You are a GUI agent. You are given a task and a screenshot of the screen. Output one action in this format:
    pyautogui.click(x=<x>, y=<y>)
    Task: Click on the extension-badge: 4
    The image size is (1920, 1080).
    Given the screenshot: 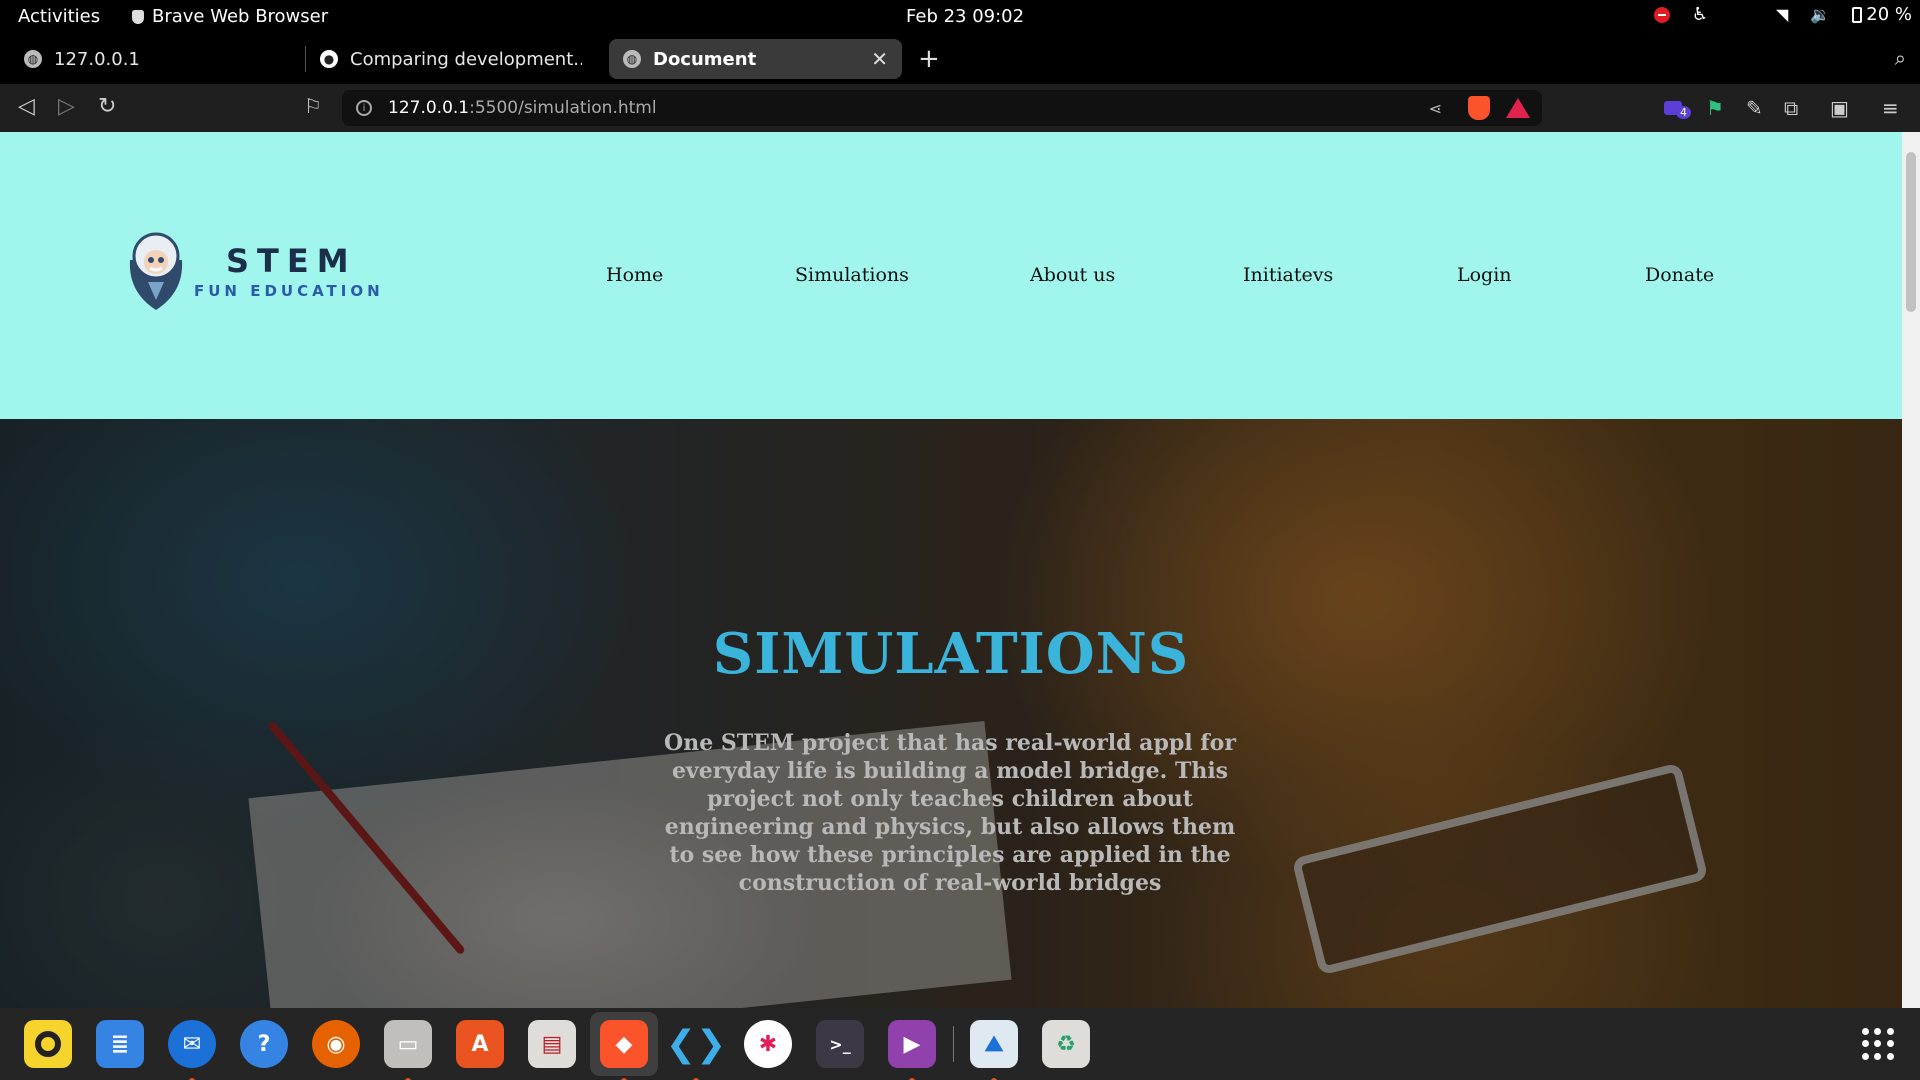 What is the action you would take?
    pyautogui.click(x=1683, y=112)
    